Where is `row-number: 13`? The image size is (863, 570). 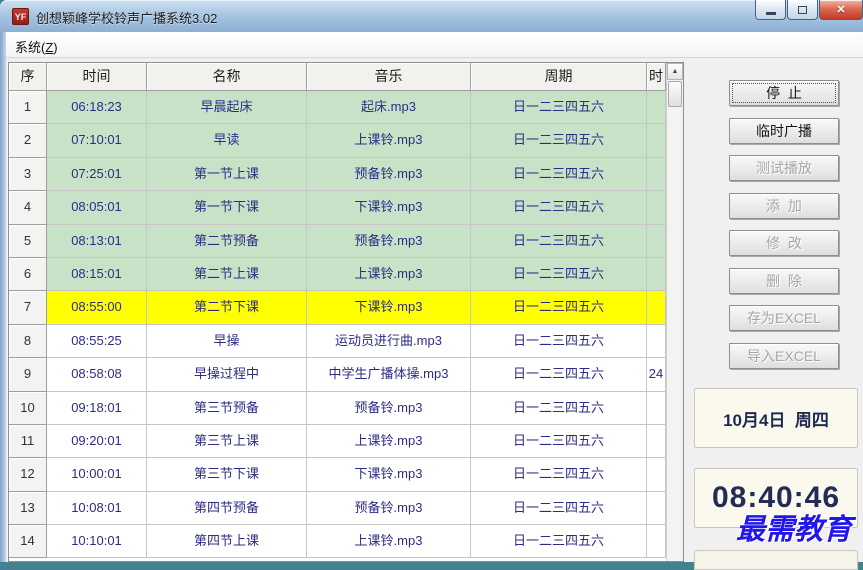
row-number: 13 is located at coordinates (28, 508).